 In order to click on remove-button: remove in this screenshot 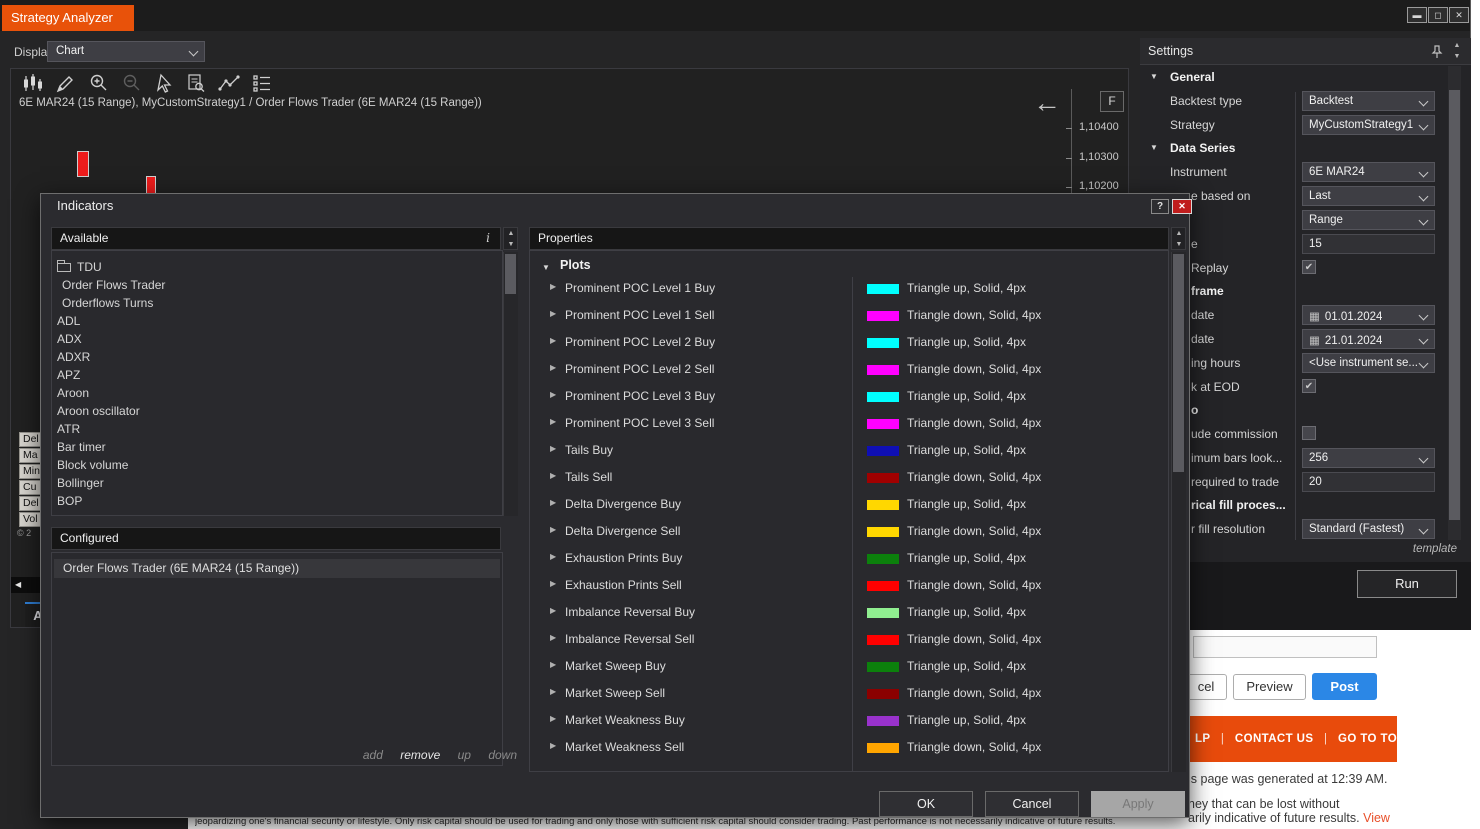, I will do `click(420, 755)`.